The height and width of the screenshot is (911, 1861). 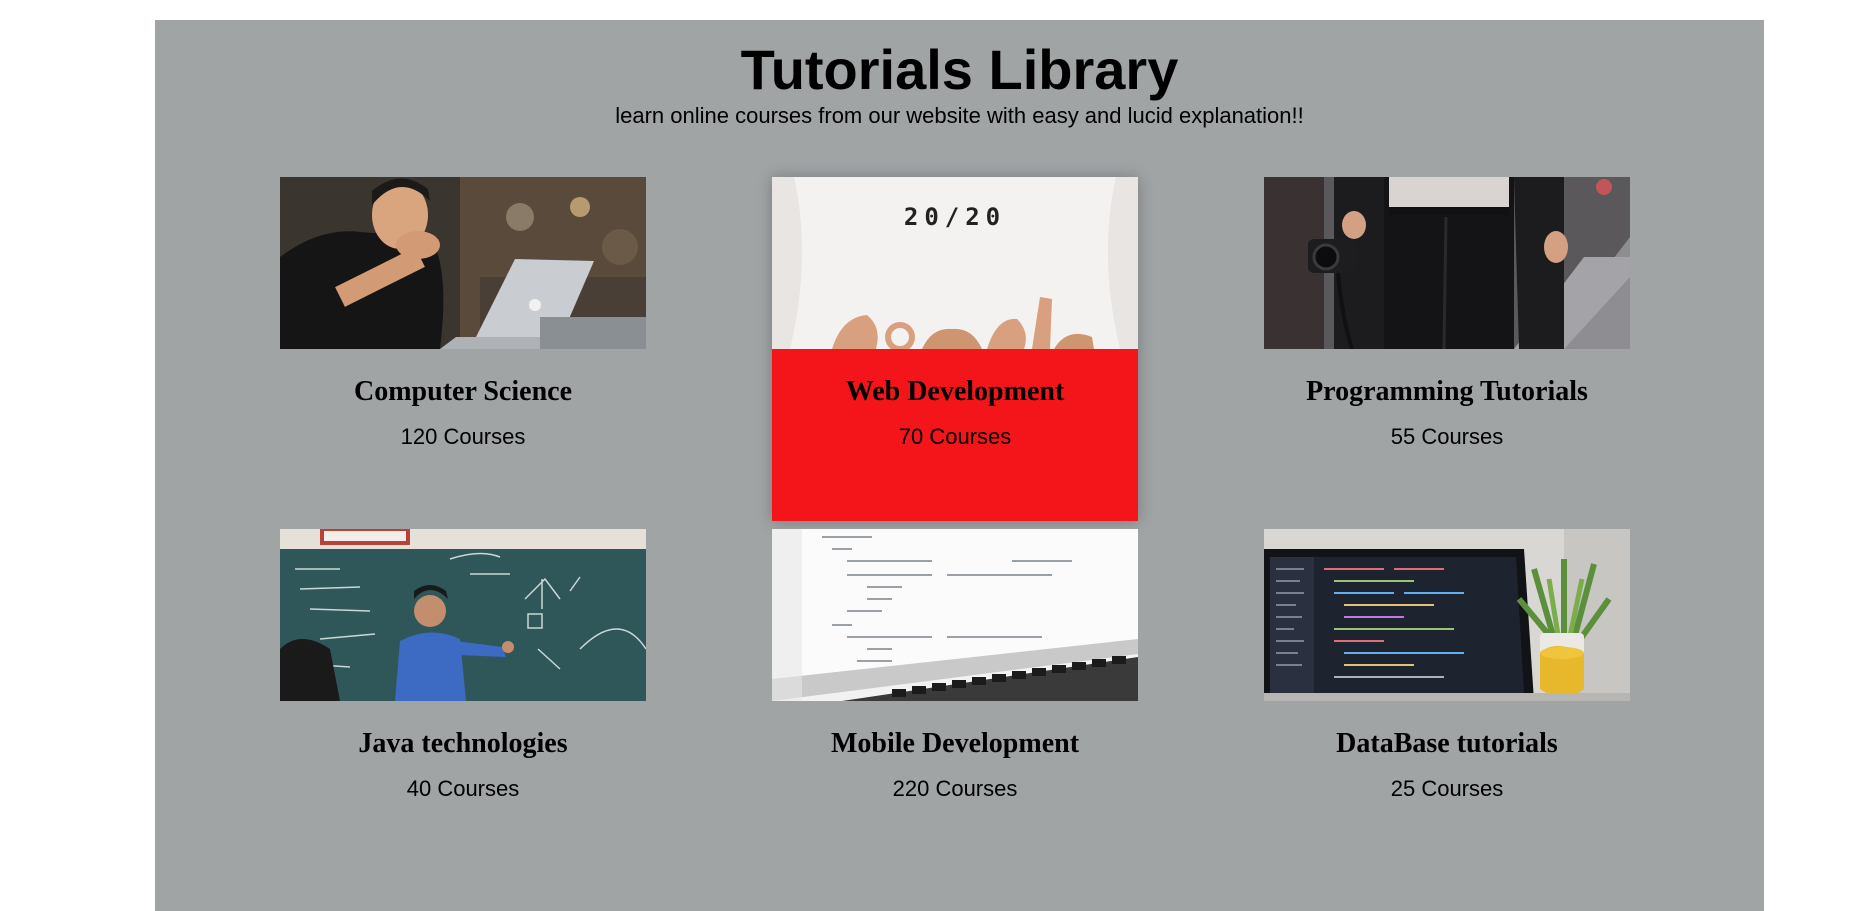 What do you see at coordinates (955, 788) in the screenshot?
I see `course-count: 220 Courses` at bounding box center [955, 788].